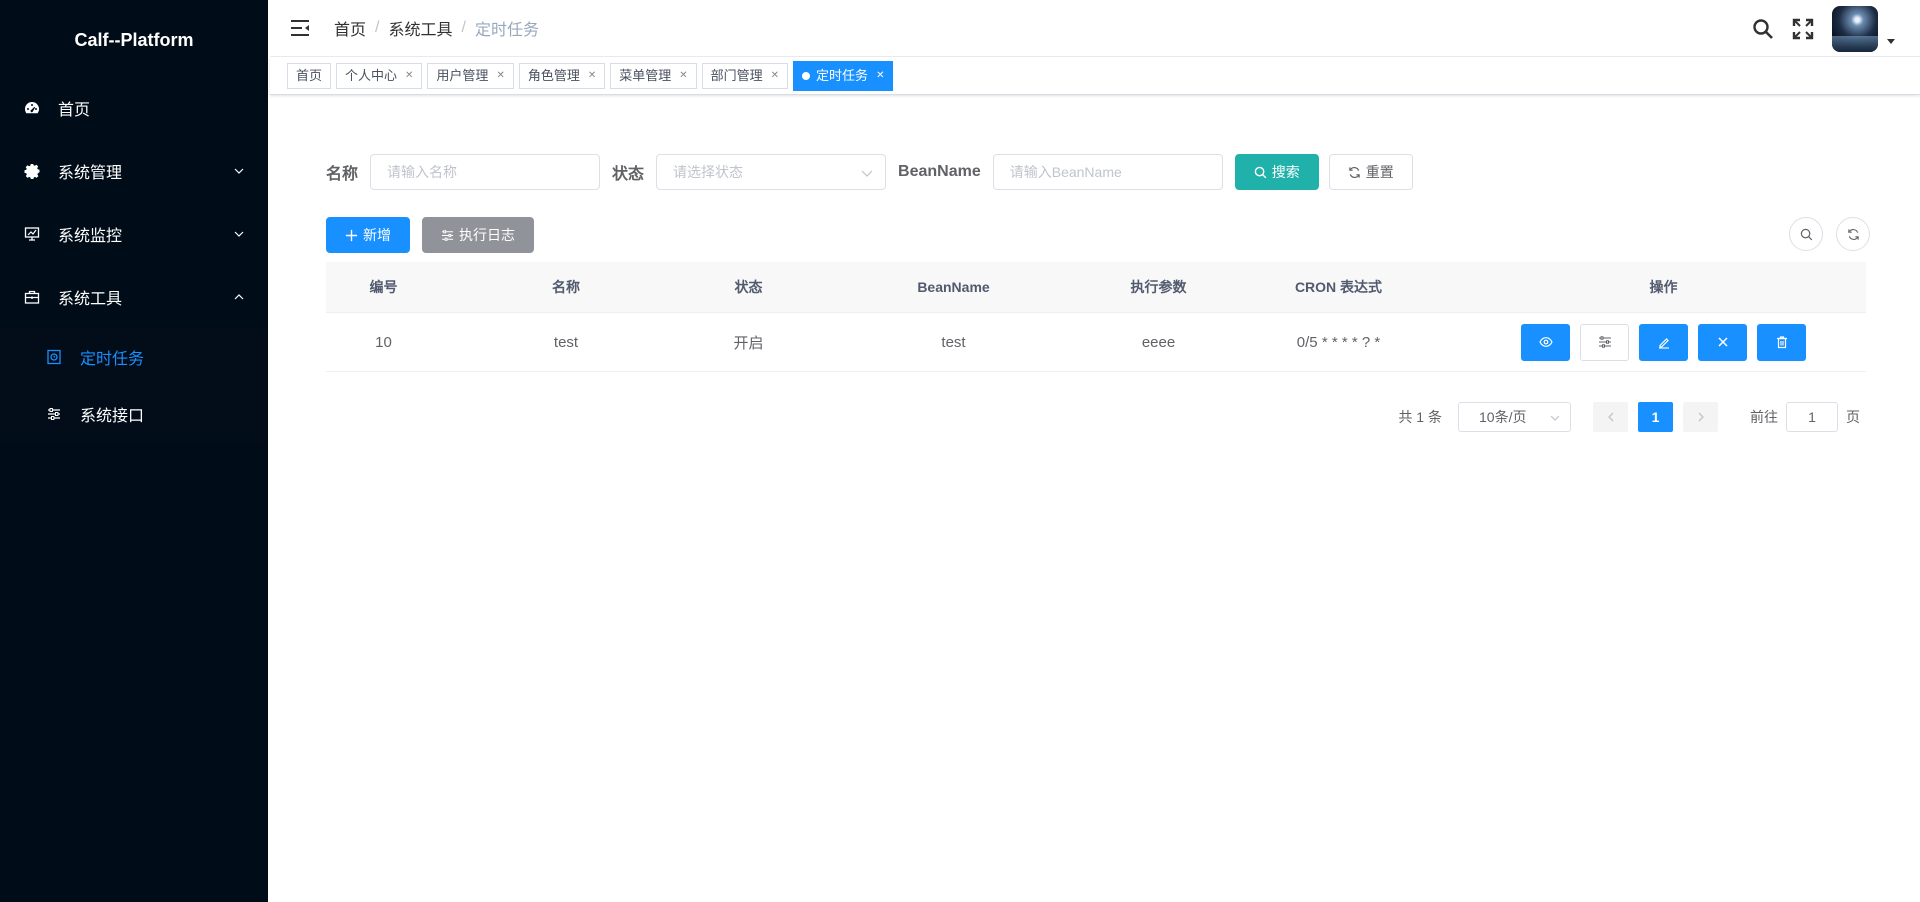  I want to click on avatar, so click(1855, 29).